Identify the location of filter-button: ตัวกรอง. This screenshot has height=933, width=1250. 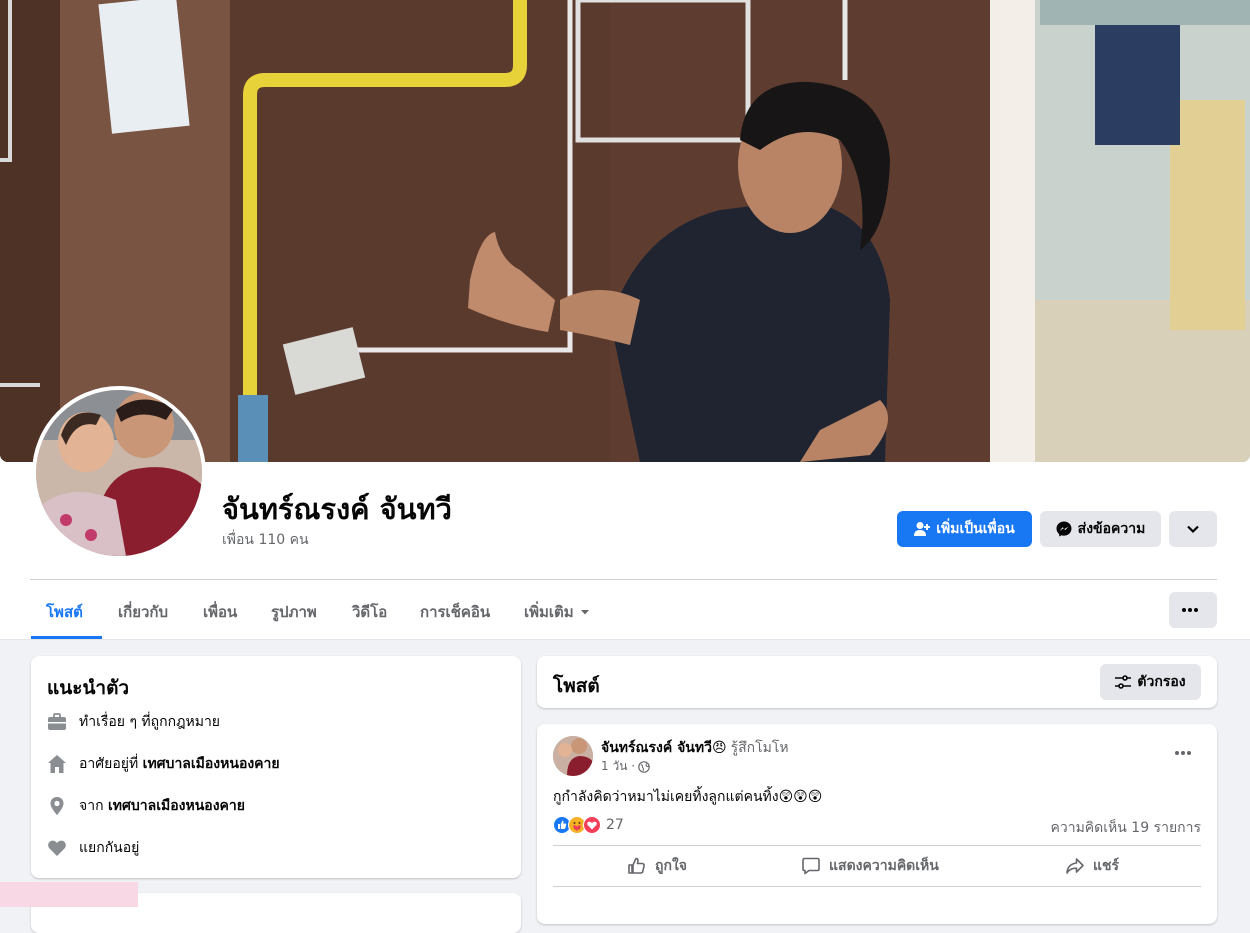
(1150, 682).